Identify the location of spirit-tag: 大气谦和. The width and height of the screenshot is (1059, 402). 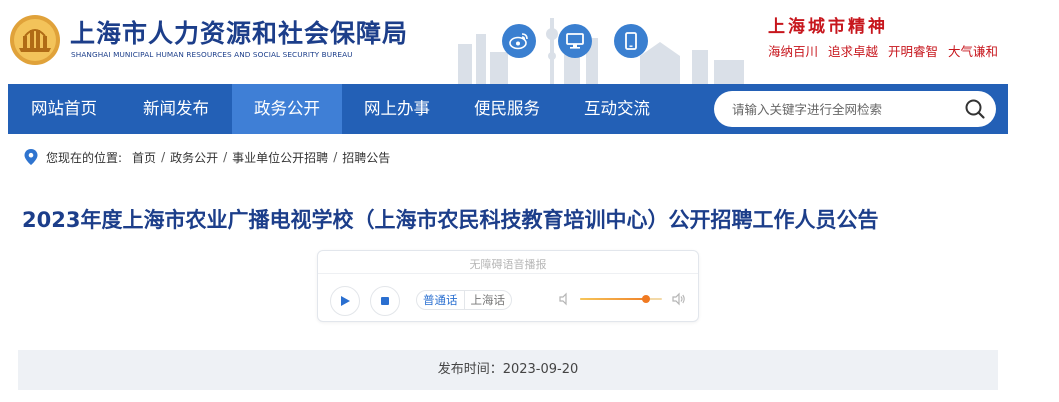
(973, 51).